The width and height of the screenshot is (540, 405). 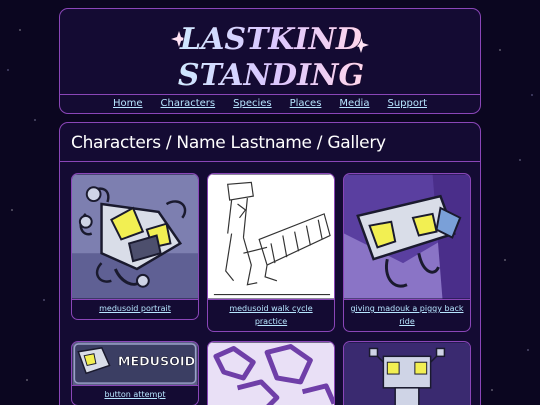 I want to click on gallery-caption-link: medusoid walk cycle practice, so click(x=271, y=315).